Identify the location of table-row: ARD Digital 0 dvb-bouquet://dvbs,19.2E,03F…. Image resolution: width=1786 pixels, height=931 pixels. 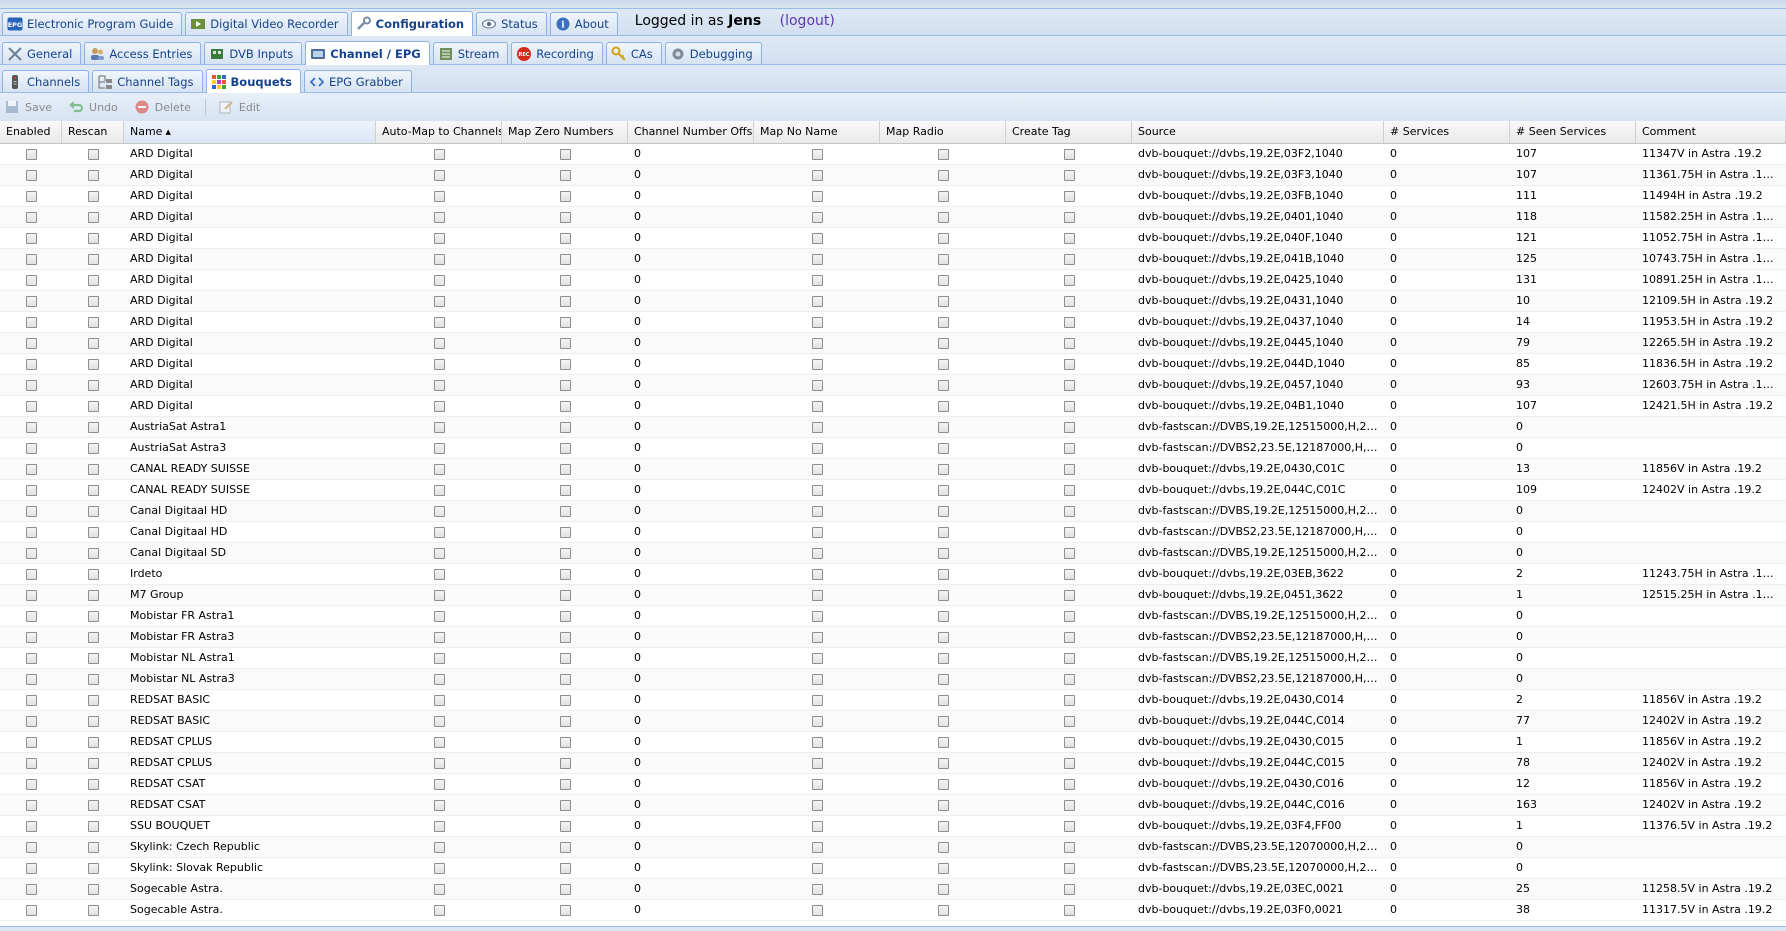
(893, 175).